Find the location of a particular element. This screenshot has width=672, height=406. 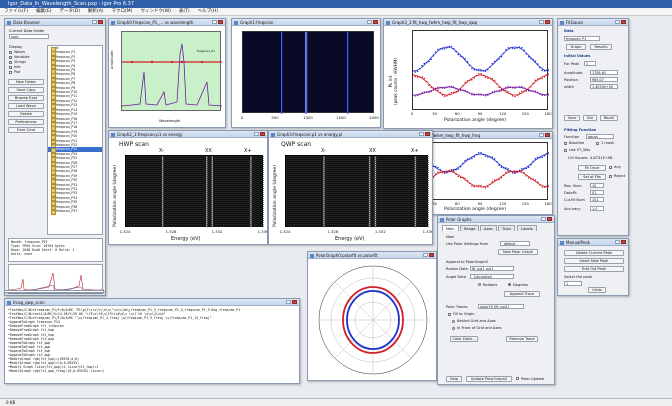

recall-button: Recall is located at coordinates (609, 118).